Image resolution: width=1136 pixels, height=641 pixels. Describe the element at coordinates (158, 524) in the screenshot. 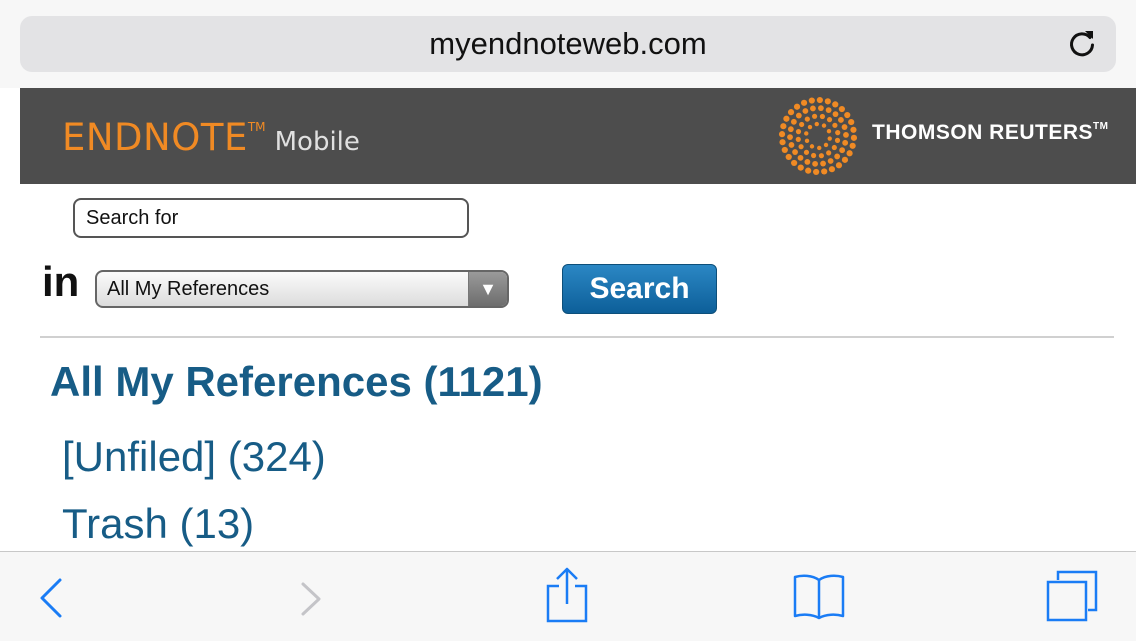

I see `group-item-trash: Trash (13)` at that location.